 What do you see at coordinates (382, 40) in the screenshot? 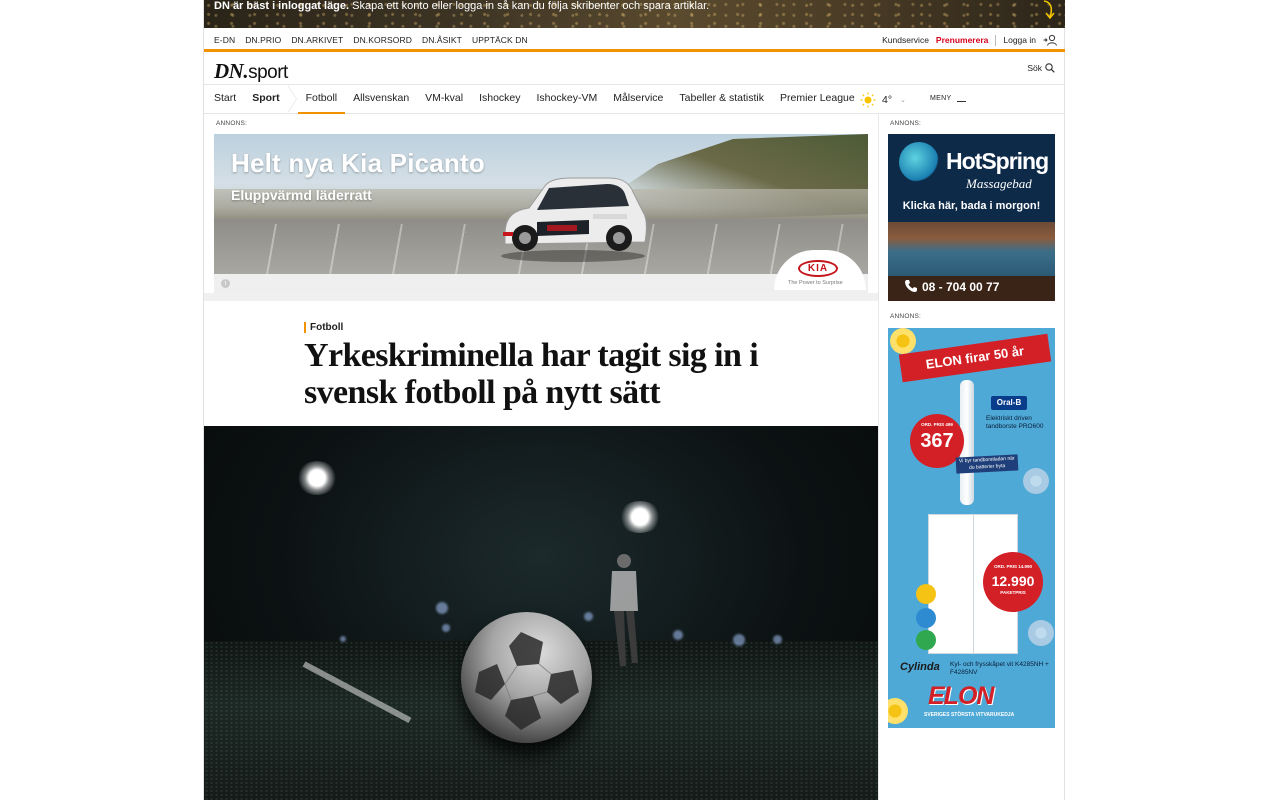
I see `link-dn-korsord: DN.KORSORD` at bounding box center [382, 40].